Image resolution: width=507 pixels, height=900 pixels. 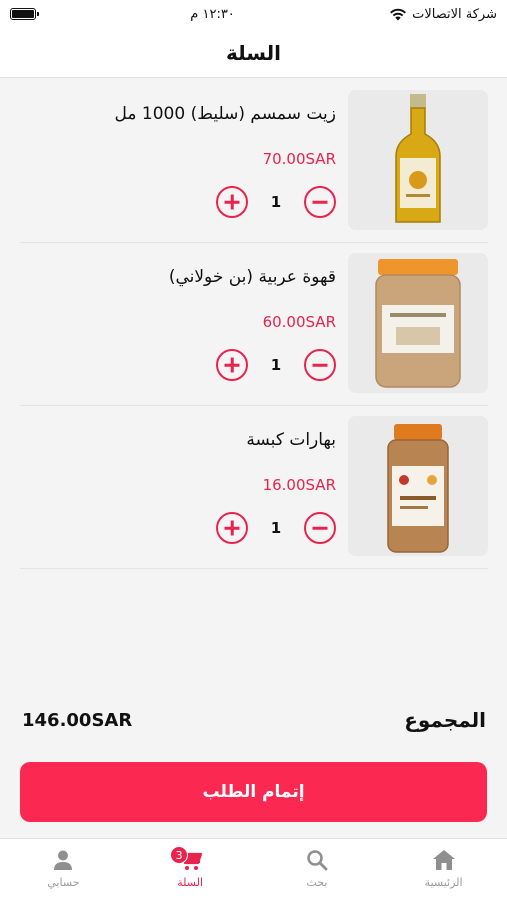 I want to click on tab-cart: 3 السلة, so click(x=190, y=869).